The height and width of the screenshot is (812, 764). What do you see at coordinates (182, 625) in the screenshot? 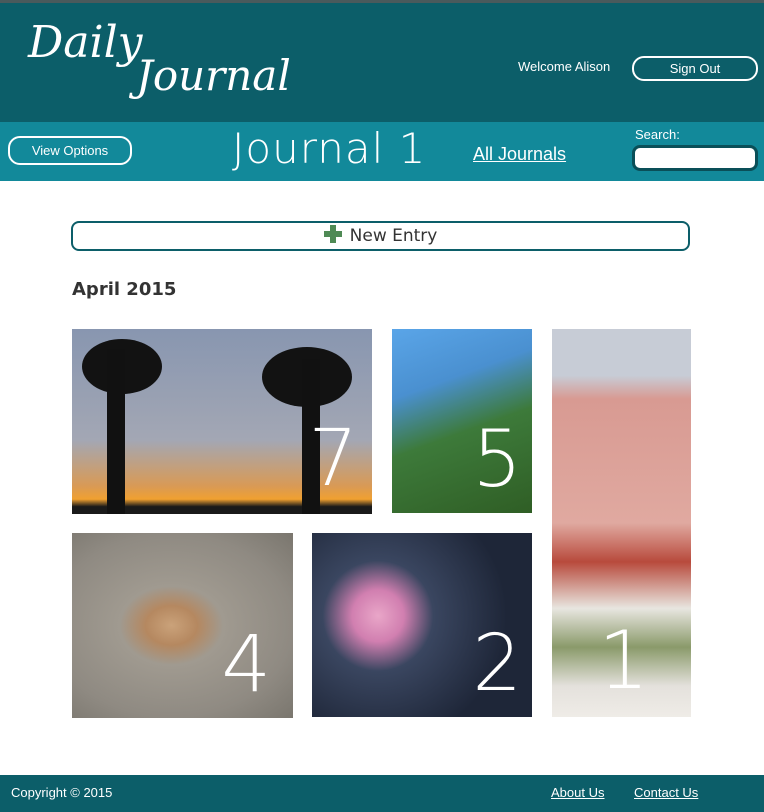
I see `entry-tile-4: 4` at bounding box center [182, 625].